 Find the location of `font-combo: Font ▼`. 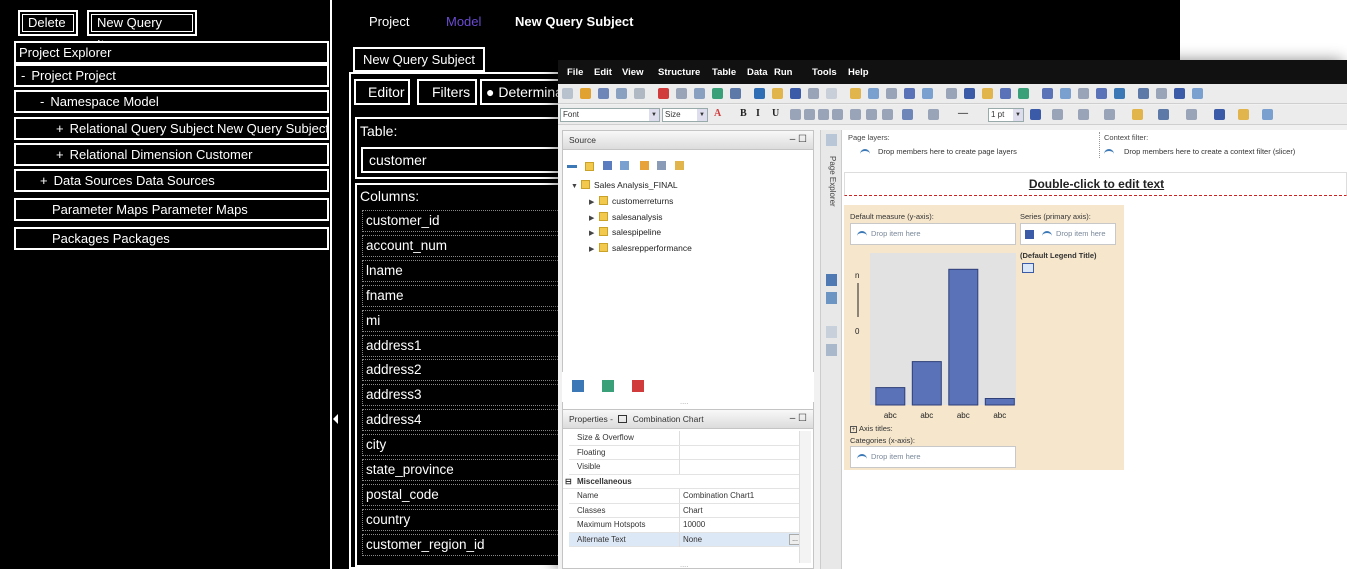

font-combo: Font ▼ is located at coordinates (610, 115).